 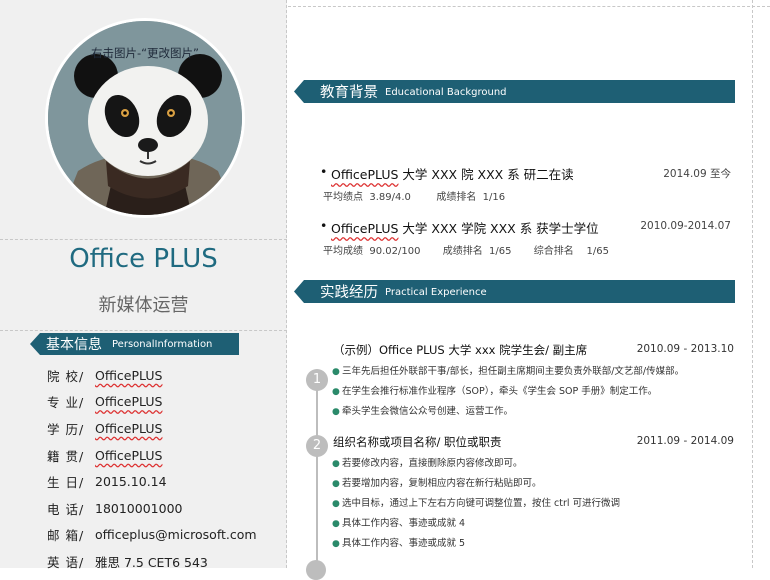 I want to click on experience-title-row: 组织名称或项目名称/ 职位或职责 2011.09 - 2014.09, so click(x=533, y=442).